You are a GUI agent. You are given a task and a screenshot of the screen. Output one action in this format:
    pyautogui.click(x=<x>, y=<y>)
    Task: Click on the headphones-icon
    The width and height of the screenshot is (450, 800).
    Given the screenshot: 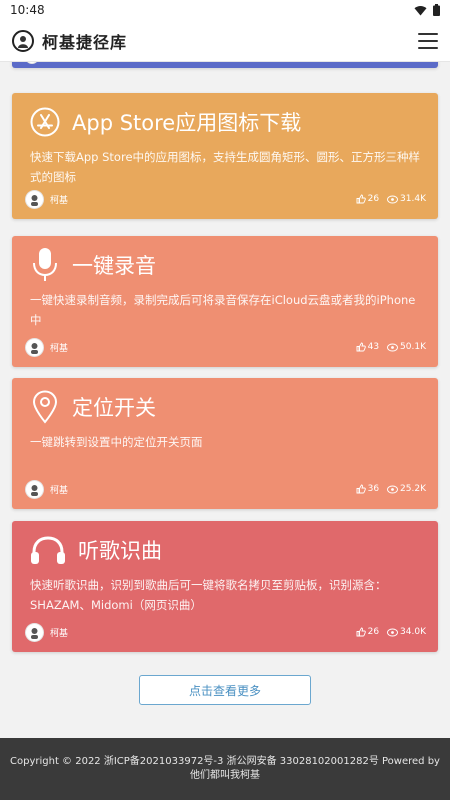 What is the action you would take?
    pyautogui.click(x=48, y=550)
    